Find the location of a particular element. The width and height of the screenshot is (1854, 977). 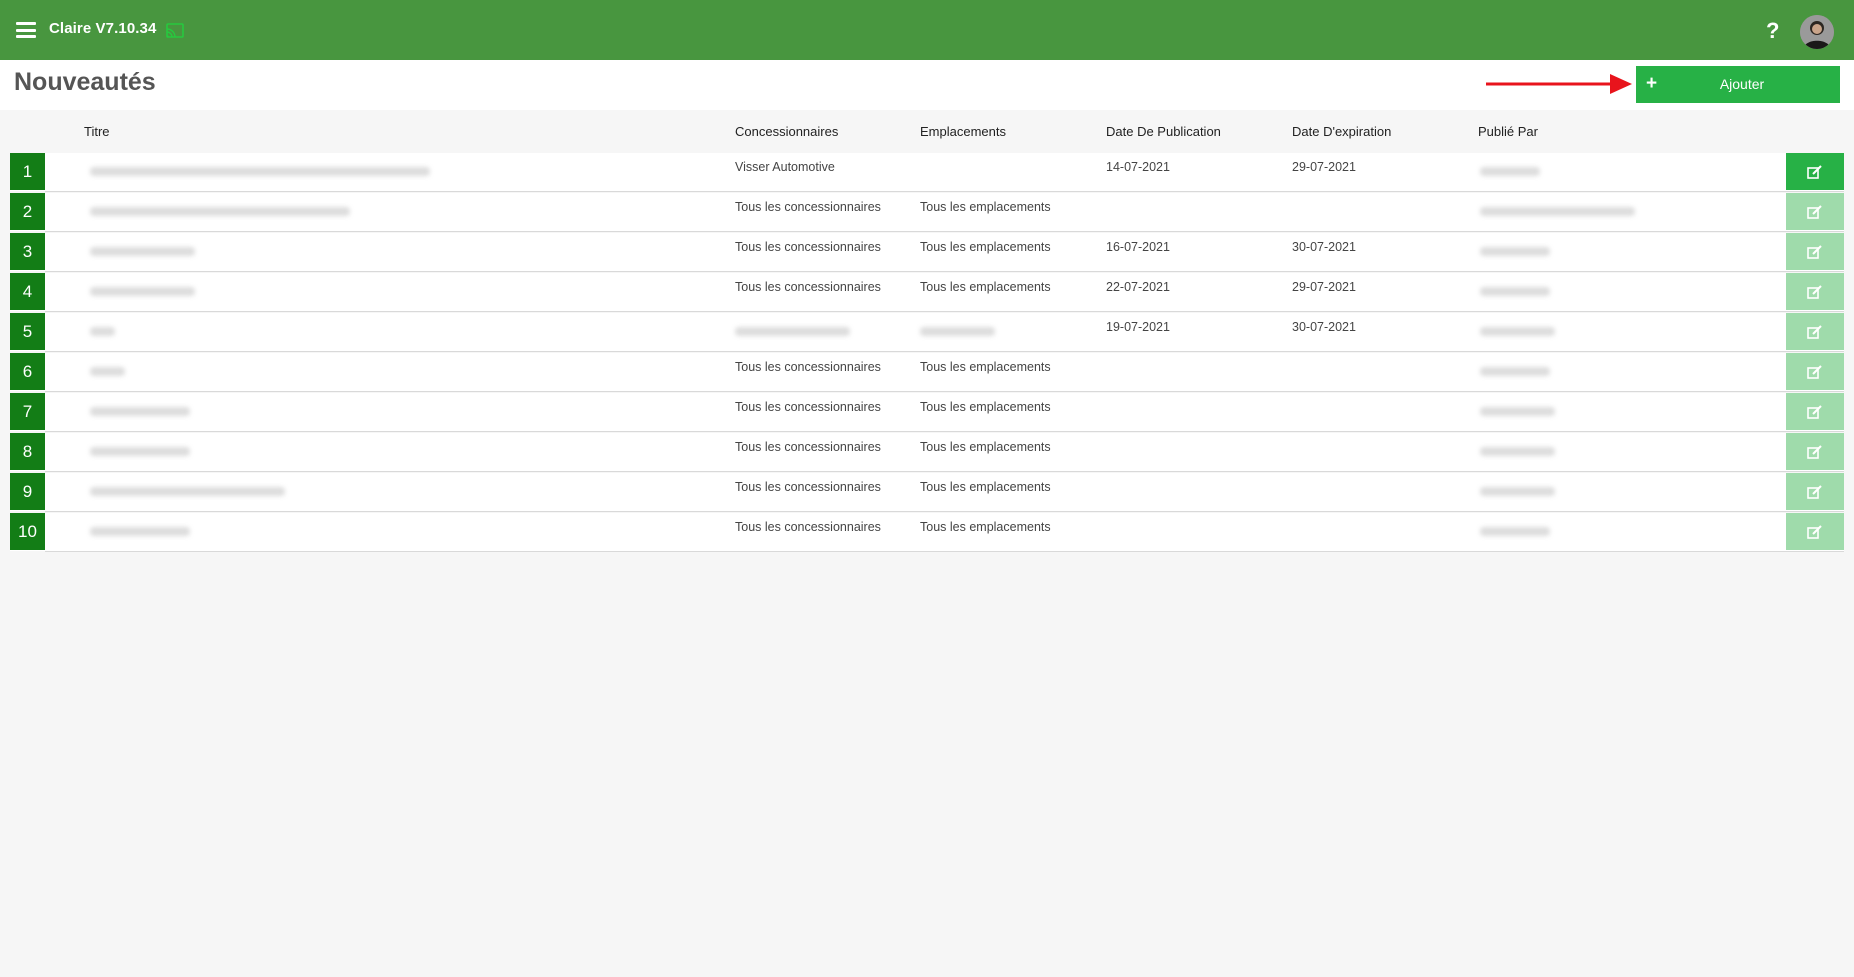

column-header-titre: Titre is located at coordinates (97, 131).